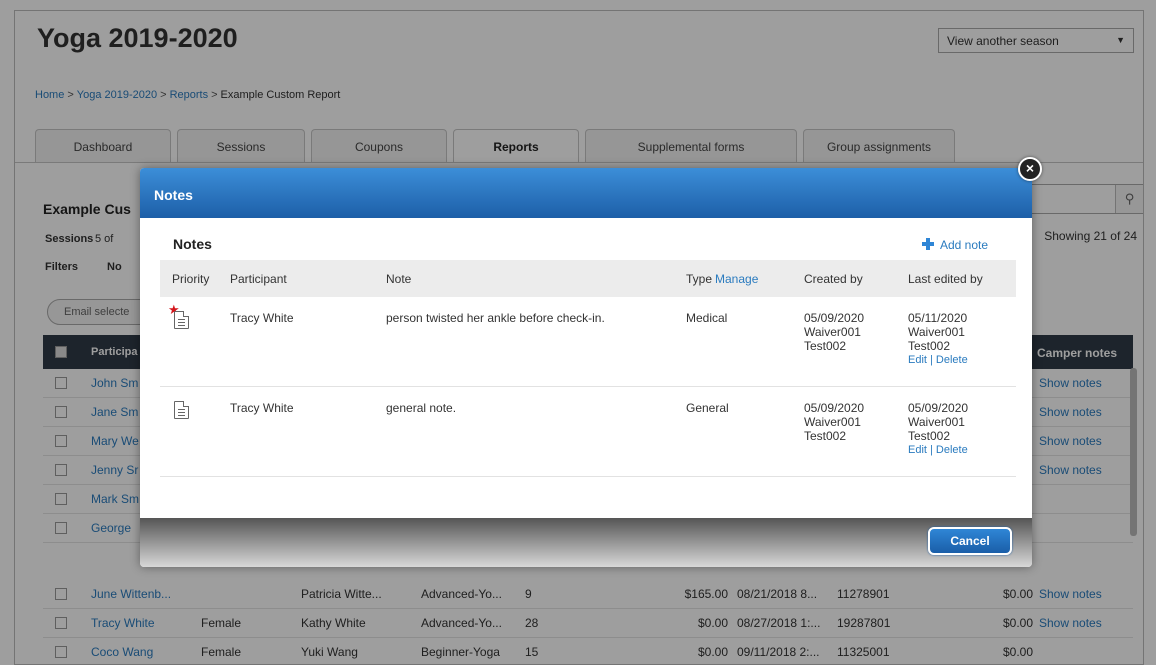 The height and width of the screenshot is (665, 1156). What do you see at coordinates (399, 279) in the screenshot?
I see `column-note: Note` at bounding box center [399, 279].